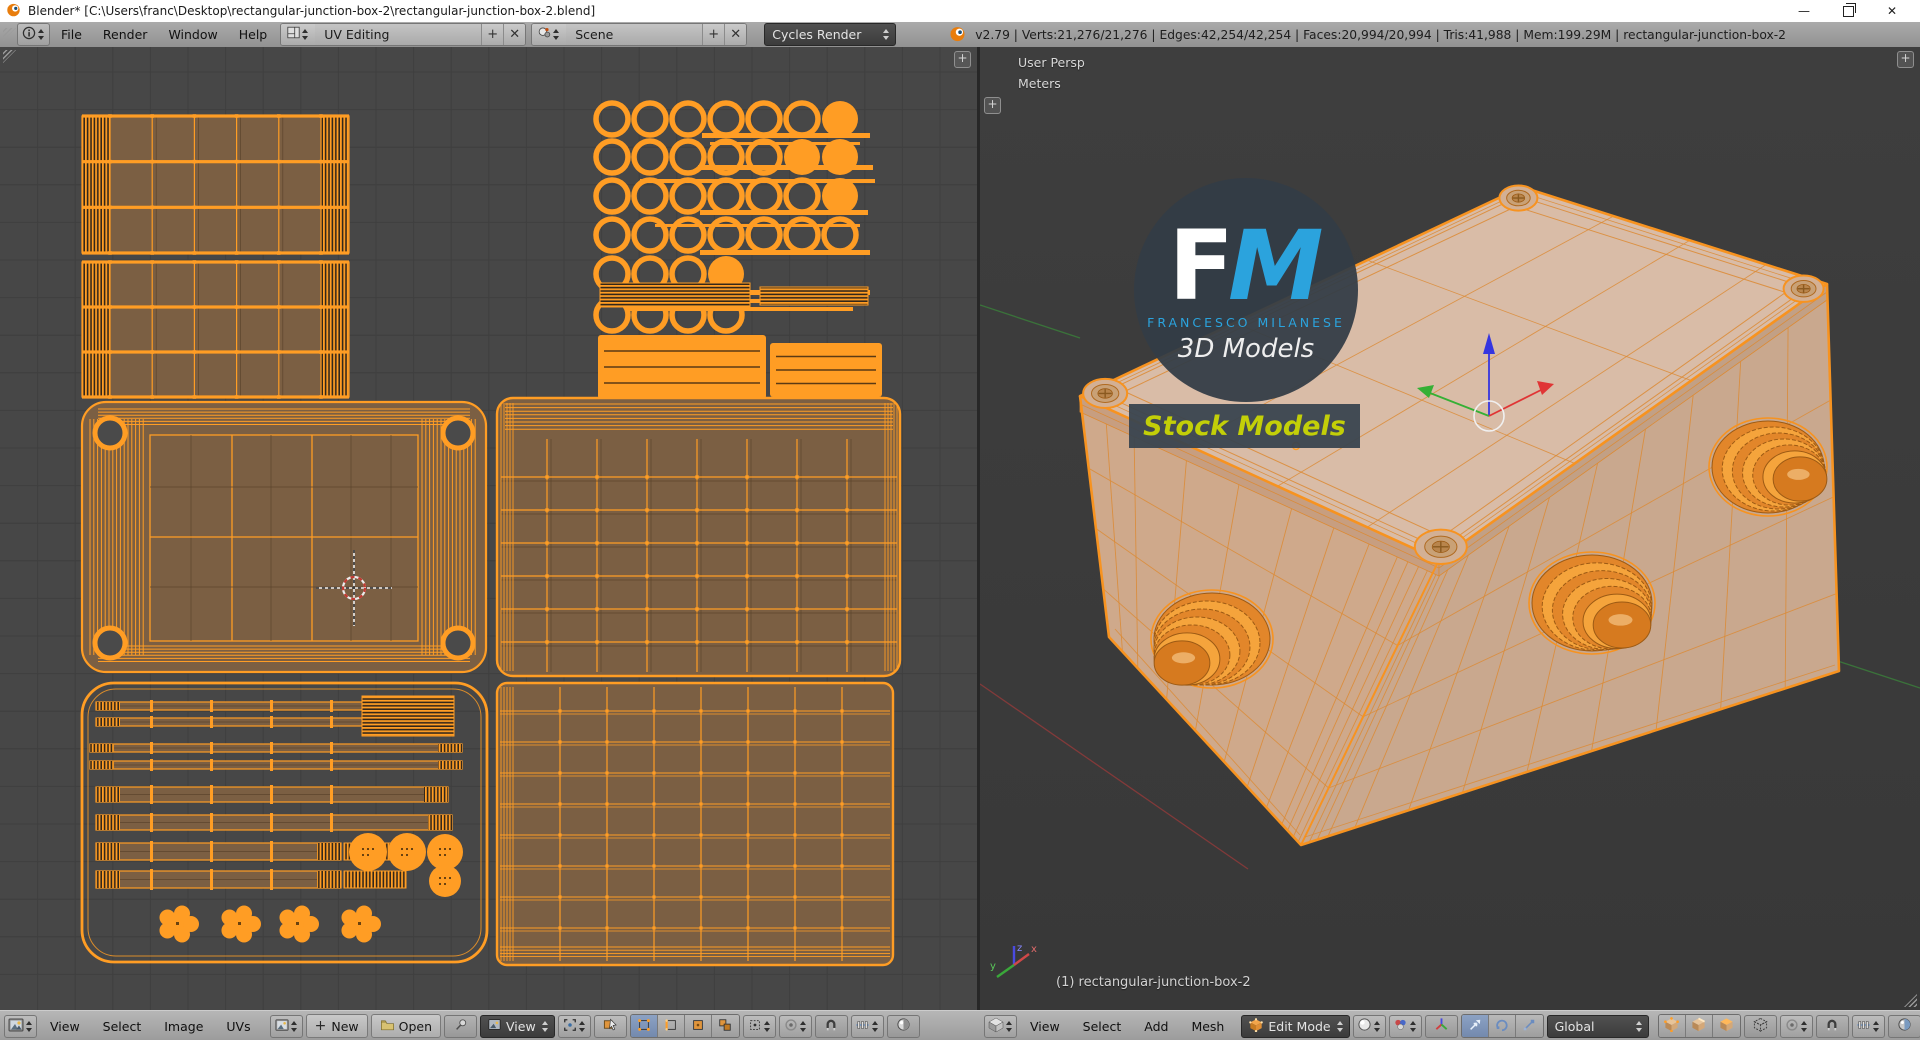 This screenshot has height=1040, width=1920. I want to click on uv-selection-mode-buttons, so click(684, 1026).